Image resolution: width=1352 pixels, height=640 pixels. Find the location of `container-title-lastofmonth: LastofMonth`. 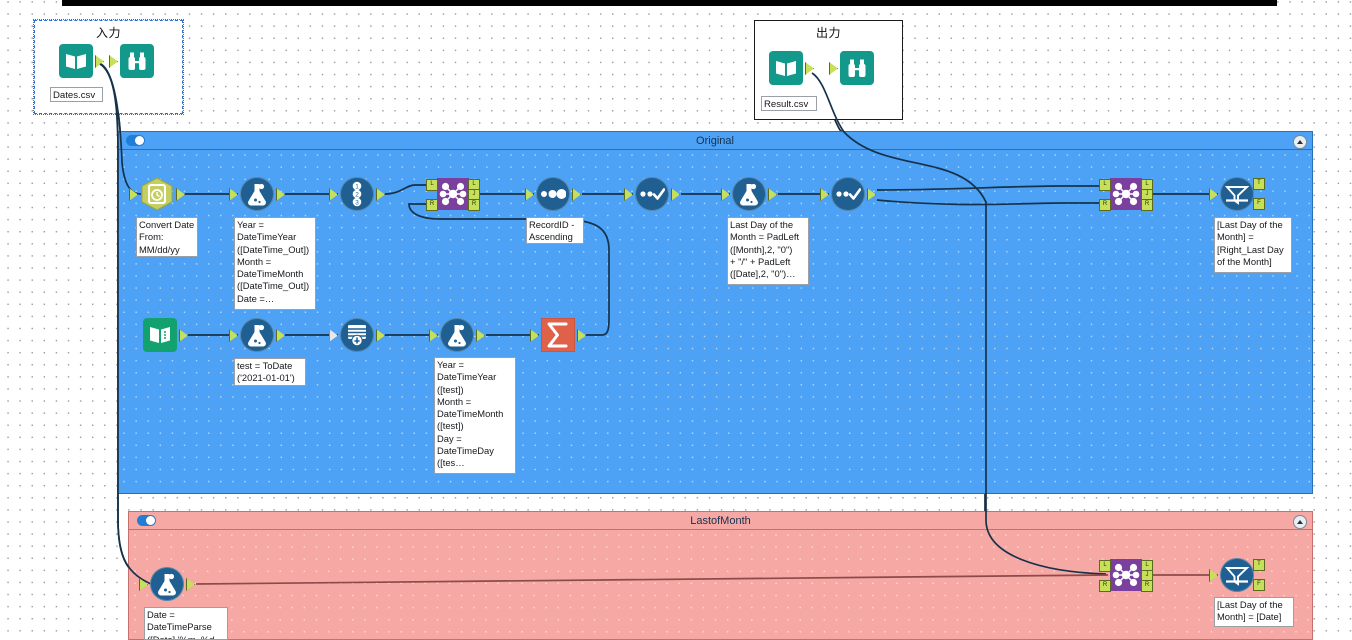

container-title-lastofmonth: LastofMonth is located at coordinates (720, 520).